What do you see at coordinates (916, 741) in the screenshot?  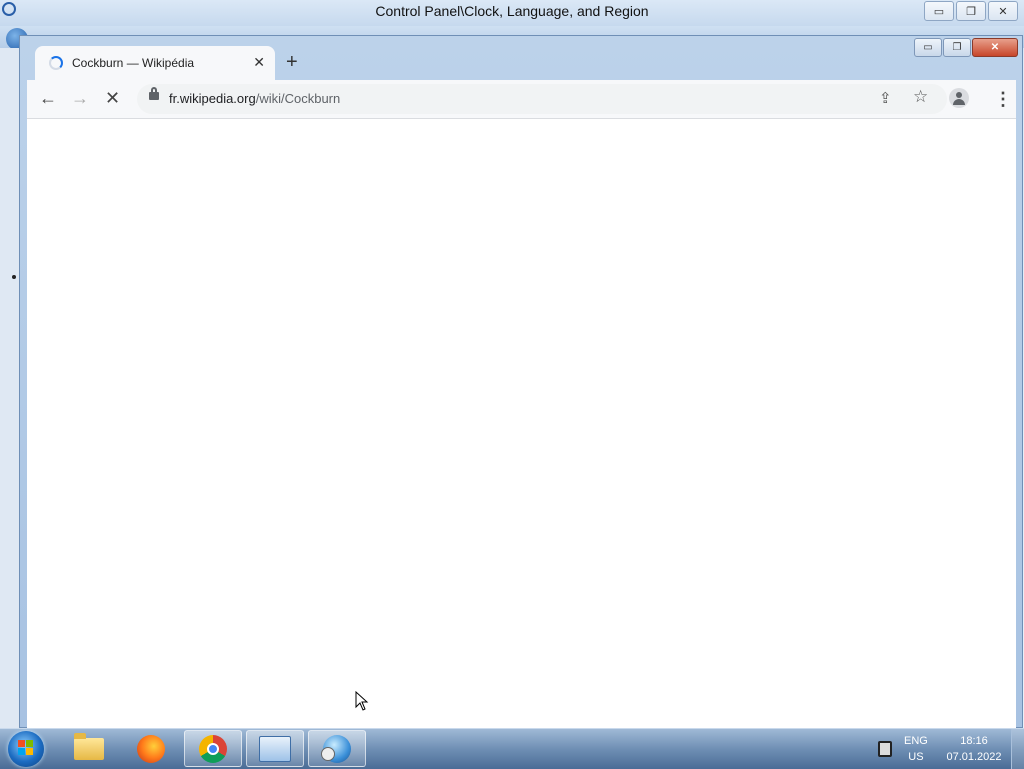 I see `language-code: ENG` at bounding box center [916, 741].